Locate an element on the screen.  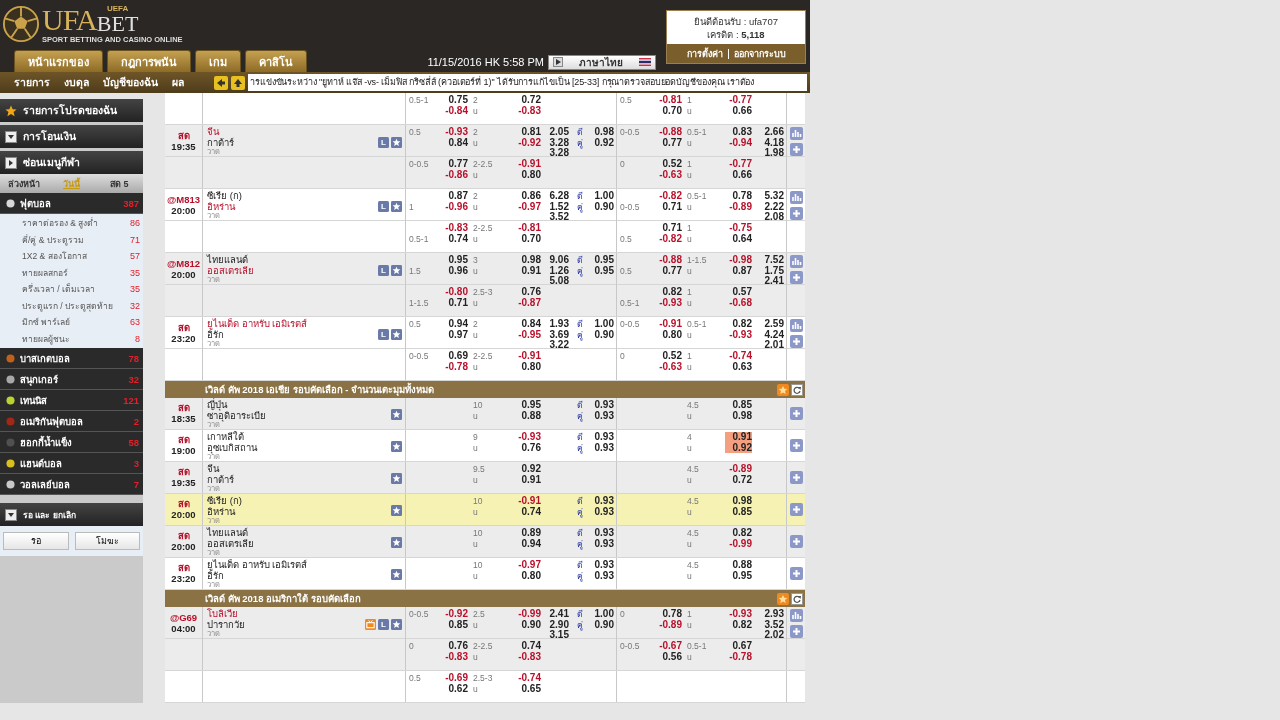
odds-value: 0.88 is located at coordinates (742, 565).